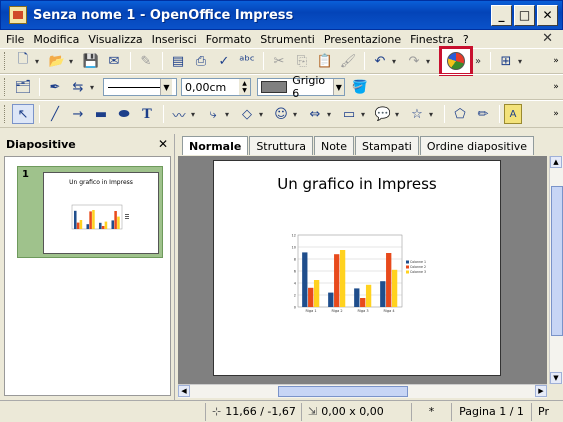 The height and width of the screenshot is (422, 563). Describe the element at coordinates (247, 114) in the screenshot. I see `basic-shapes-icon: ◇` at that location.